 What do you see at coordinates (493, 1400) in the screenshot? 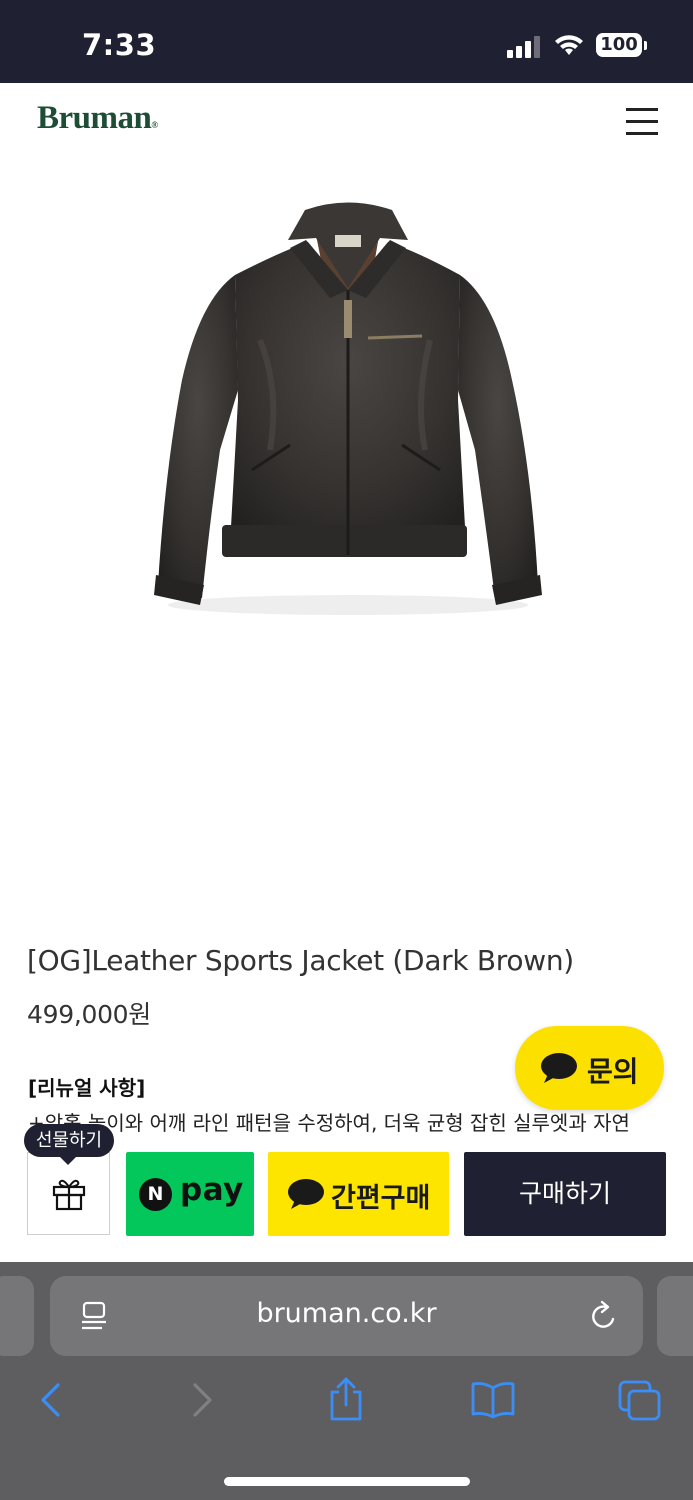
I see `bookmarks-icon` at bounding box center [493, 1400].